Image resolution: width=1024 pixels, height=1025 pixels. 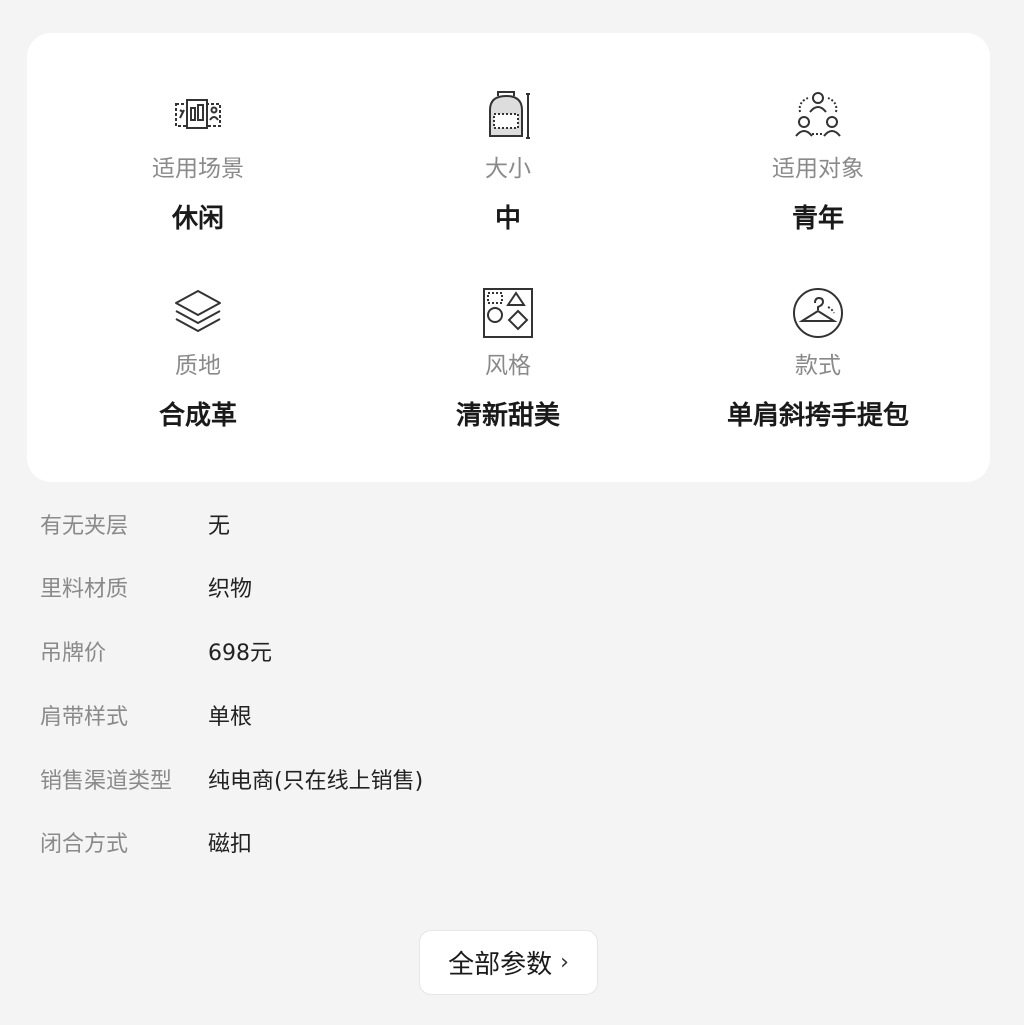 What do you see at coordinates (508, 169) in the screenshot?
I see `attr-label: 大小` at bounding box center [508, 169].